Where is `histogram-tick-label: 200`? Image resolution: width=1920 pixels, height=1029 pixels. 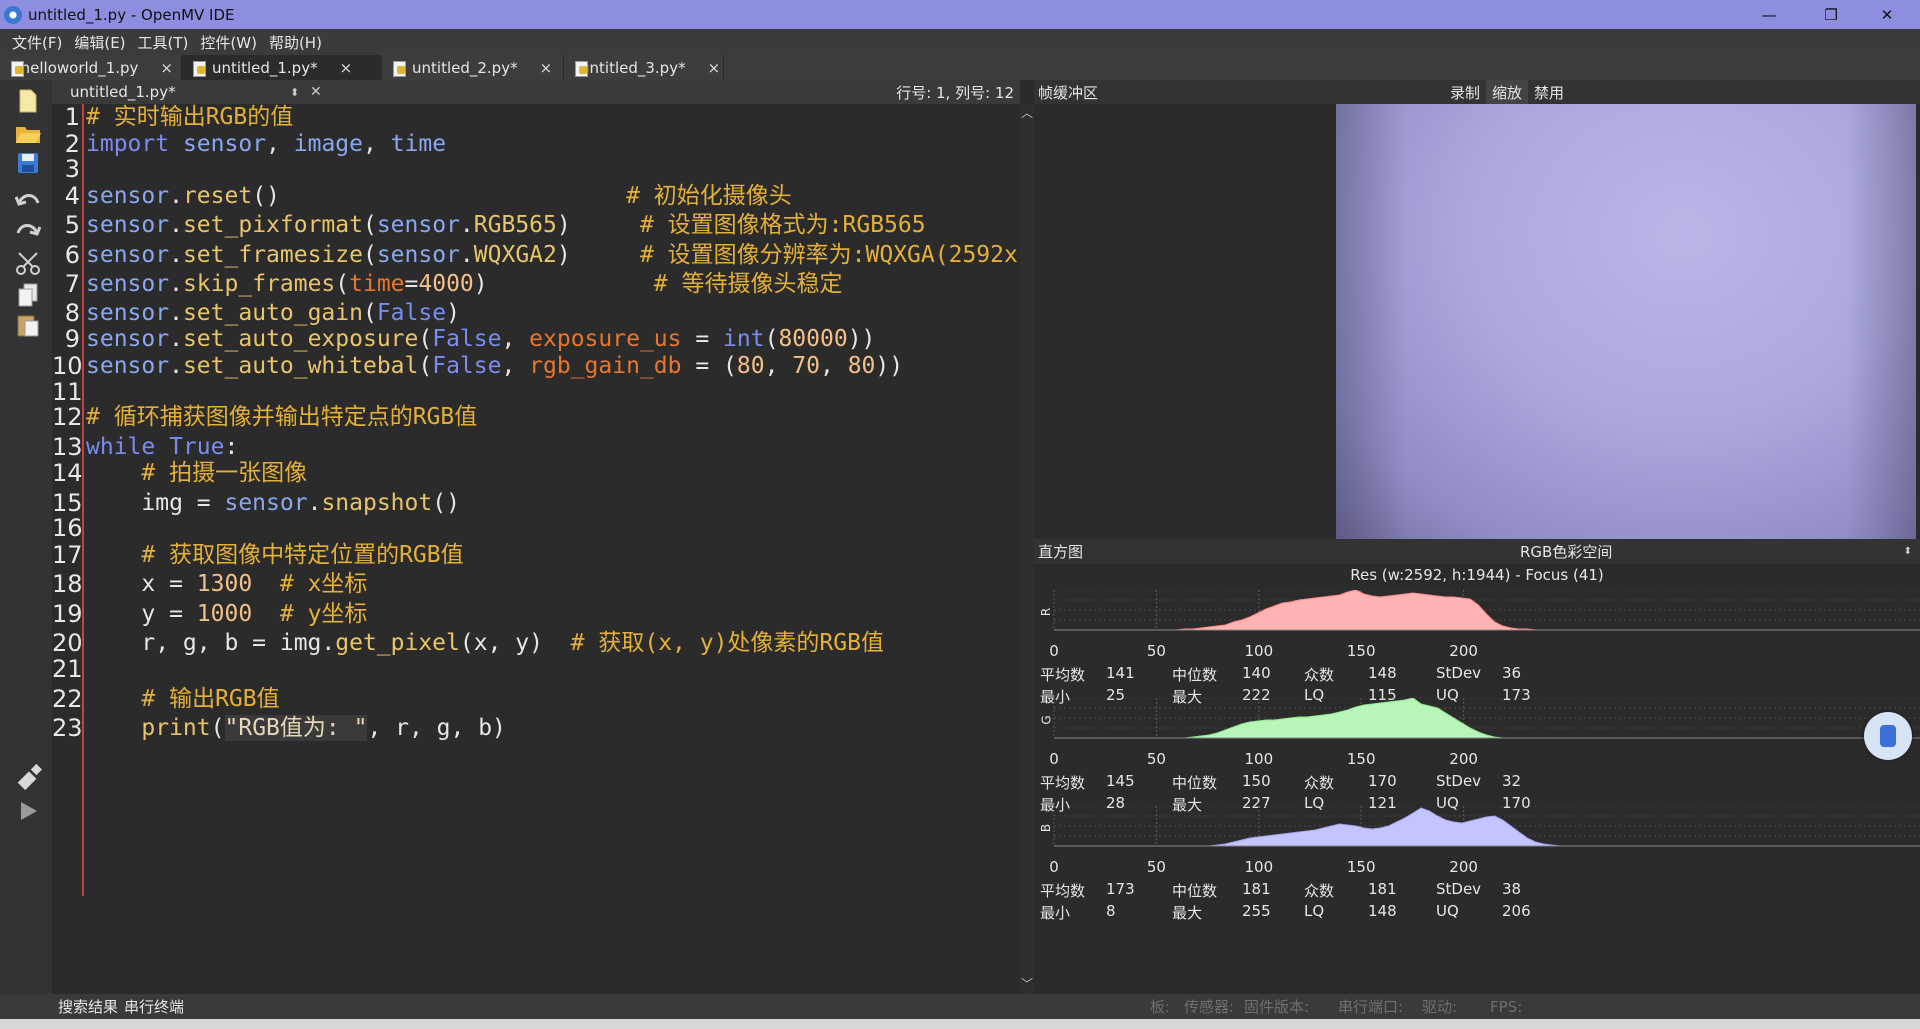
histogram-tick-label: 200 is located at coordinates (1463, 867).